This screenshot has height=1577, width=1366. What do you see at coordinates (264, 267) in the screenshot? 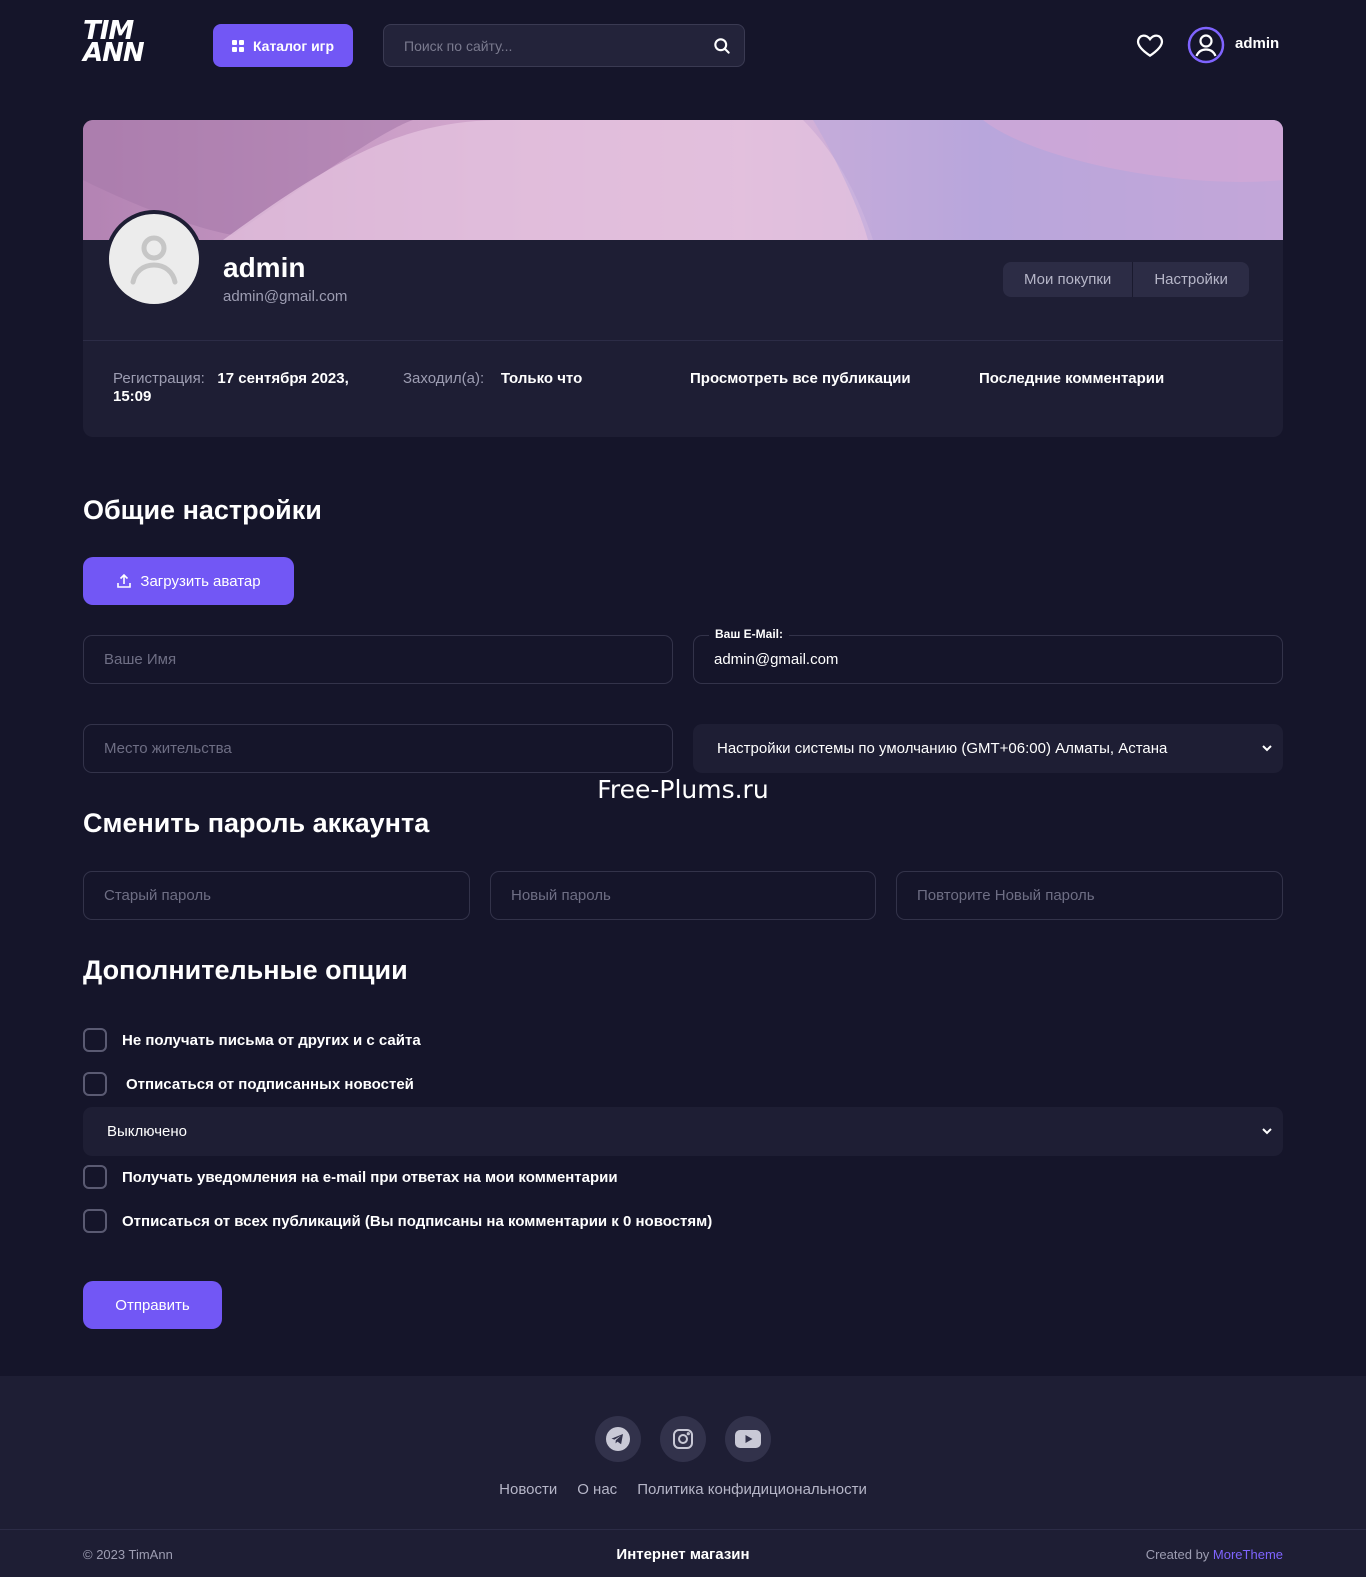
I see `profile-name: admin` at bounding box center [264, 267].